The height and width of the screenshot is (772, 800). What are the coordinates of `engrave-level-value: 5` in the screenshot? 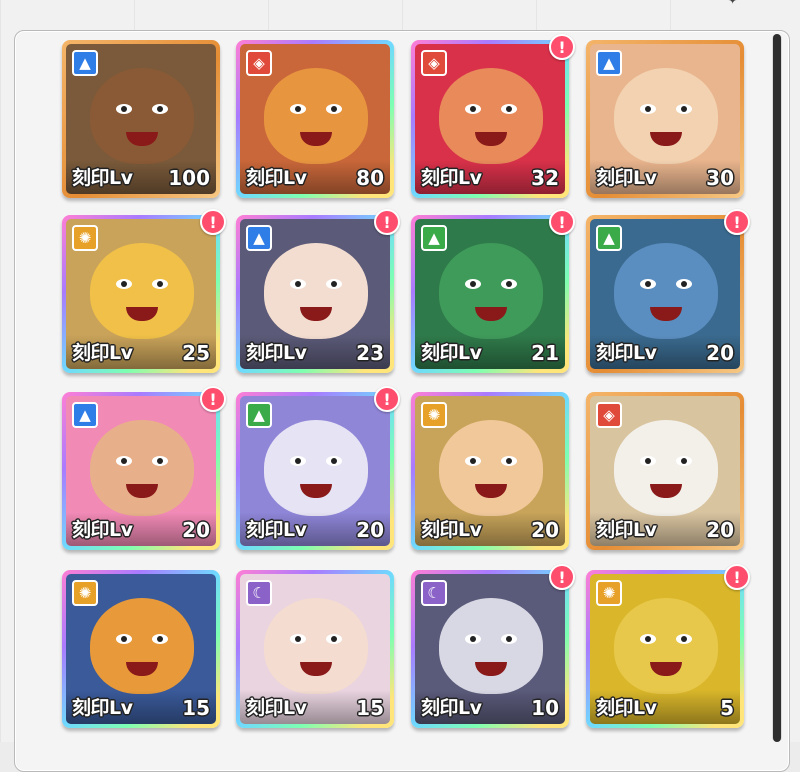 It's located at (727, 708).